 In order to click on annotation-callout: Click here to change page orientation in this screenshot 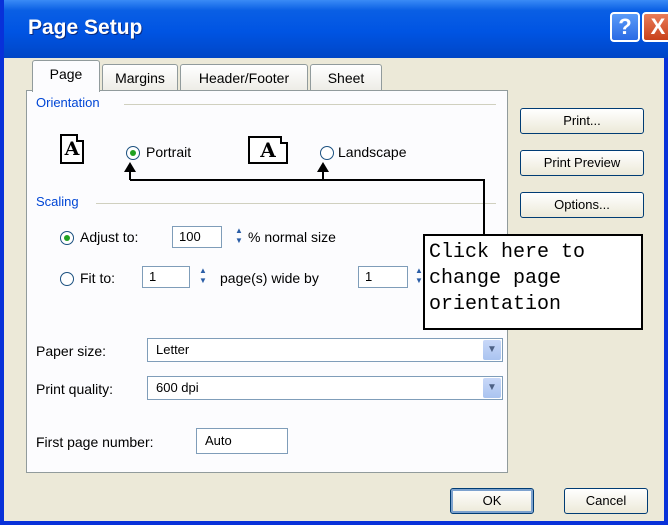, I will do `click(533, 282)`.